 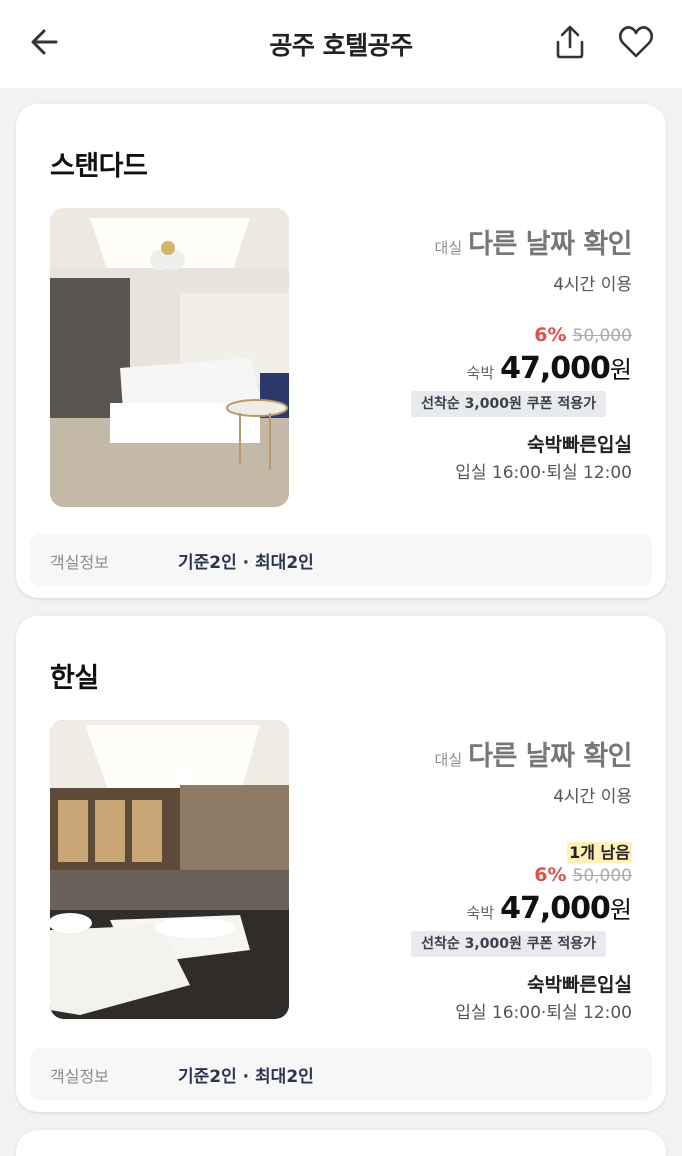 What do you see at coordinates (341, 1143) in the screenshot?
I see `room-card` at bounding box center [341, 1143].